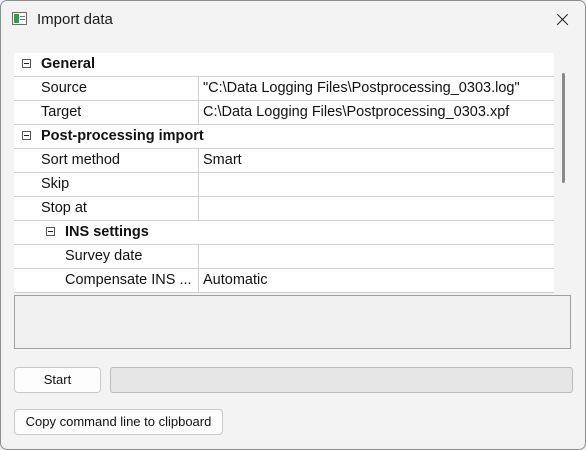 The height and width of the screenshot is (450, 586). I want to click on progress-bar, so click(341, 380).